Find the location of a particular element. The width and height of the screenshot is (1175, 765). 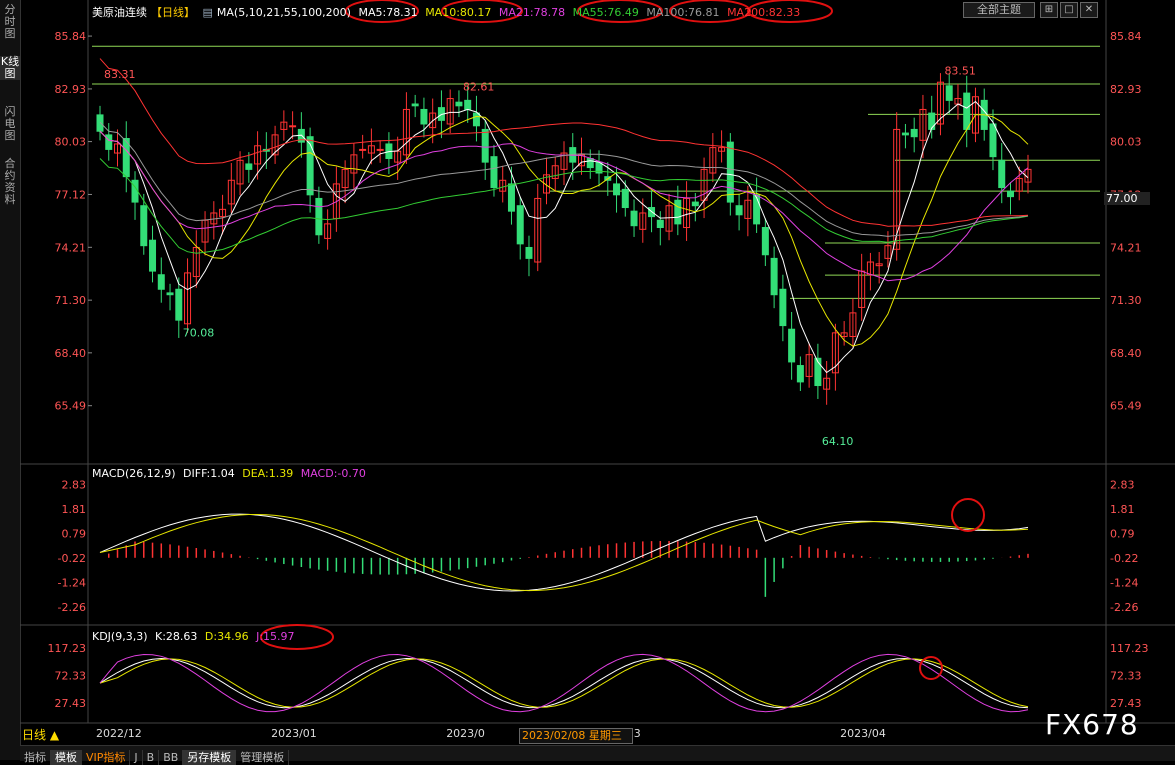

tab-contract-info: 合约资料 is located at coordinates (10, 182).